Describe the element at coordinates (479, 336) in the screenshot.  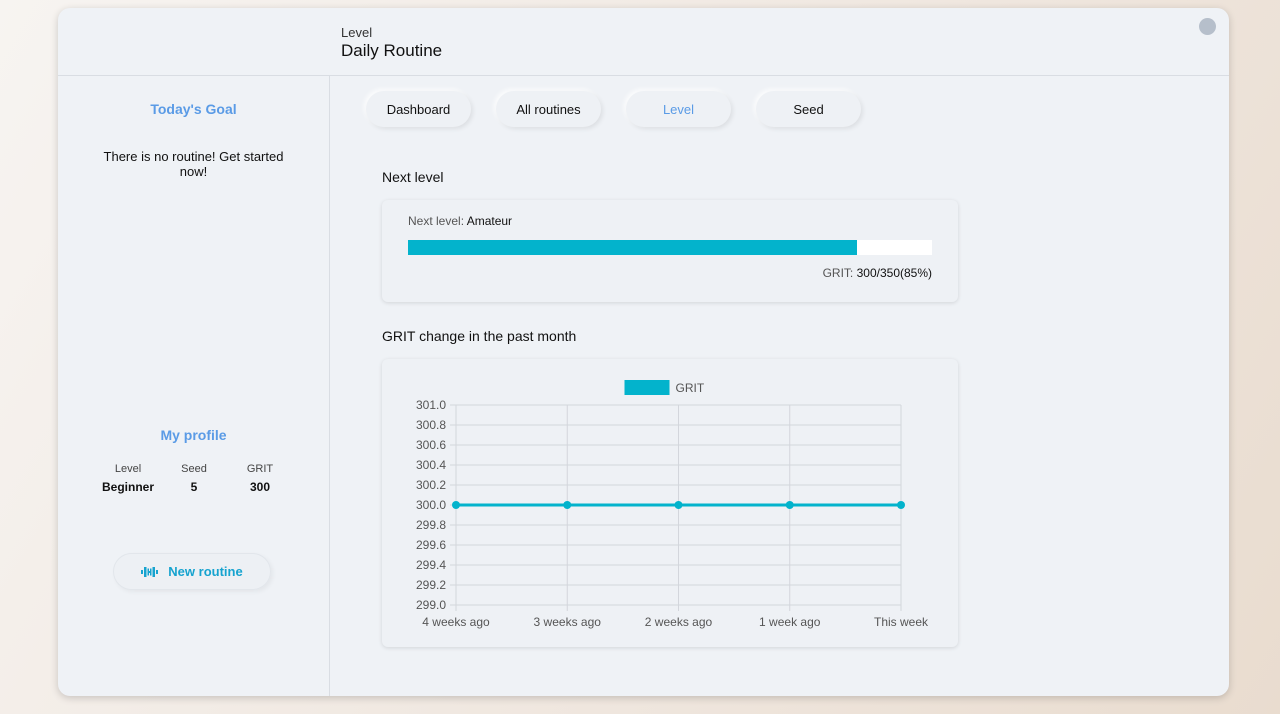
I see `grit-chart-title: GRIT change in the past month` at that location.